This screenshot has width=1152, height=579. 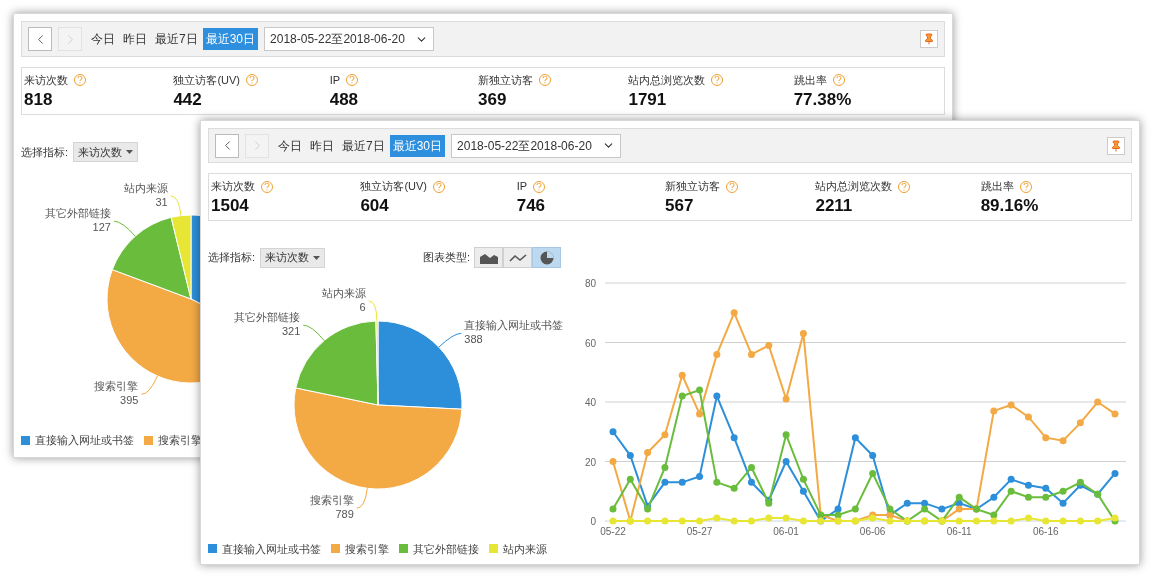 I want to click on metric-value: 77.38%, so click(x=823, y=99).